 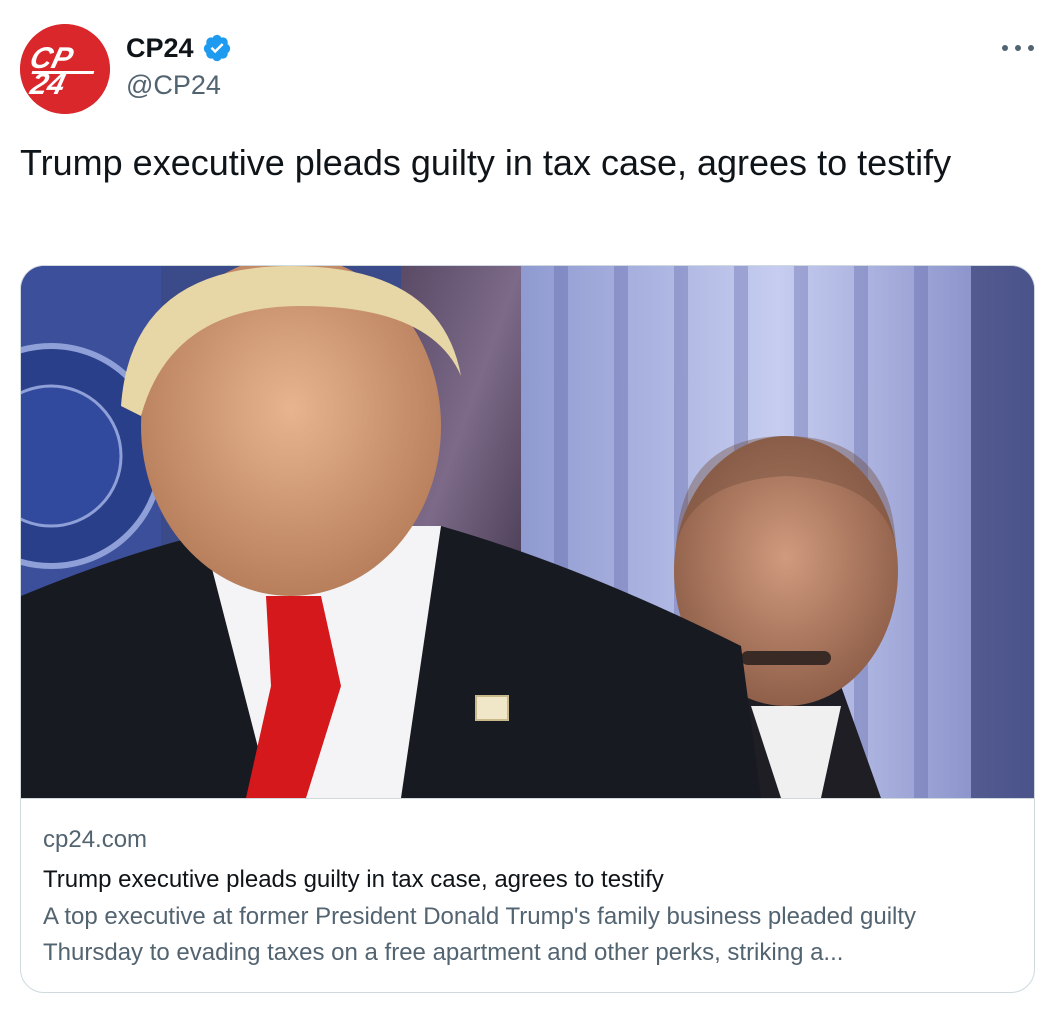 I want to click on author-info: CP24 @CP24, so click(x=179, y=65).